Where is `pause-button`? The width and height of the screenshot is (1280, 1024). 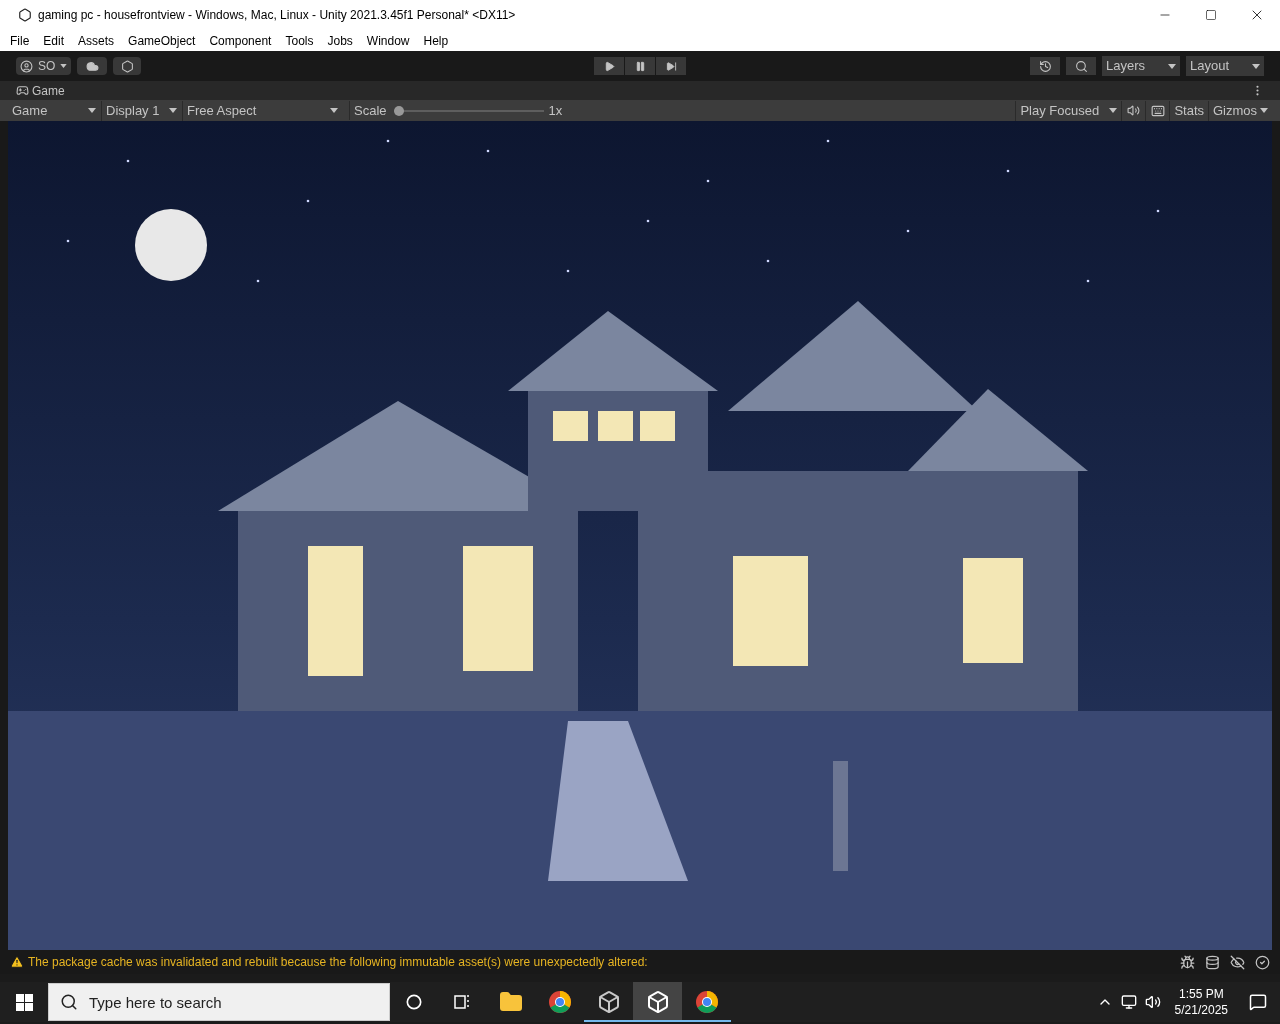 pause-button is located at coordinates (640, 66).